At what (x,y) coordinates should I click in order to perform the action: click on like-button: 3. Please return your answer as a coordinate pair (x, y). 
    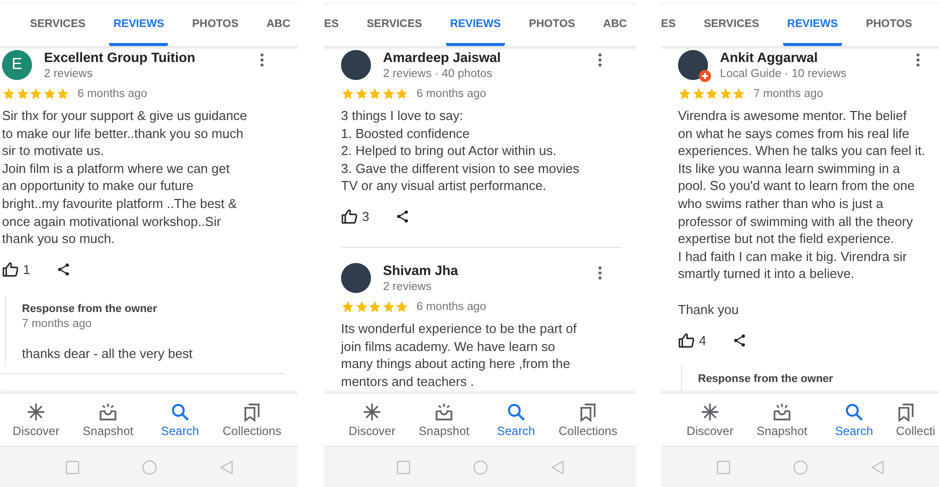
    Looking at the image, I should click on (355, 217).